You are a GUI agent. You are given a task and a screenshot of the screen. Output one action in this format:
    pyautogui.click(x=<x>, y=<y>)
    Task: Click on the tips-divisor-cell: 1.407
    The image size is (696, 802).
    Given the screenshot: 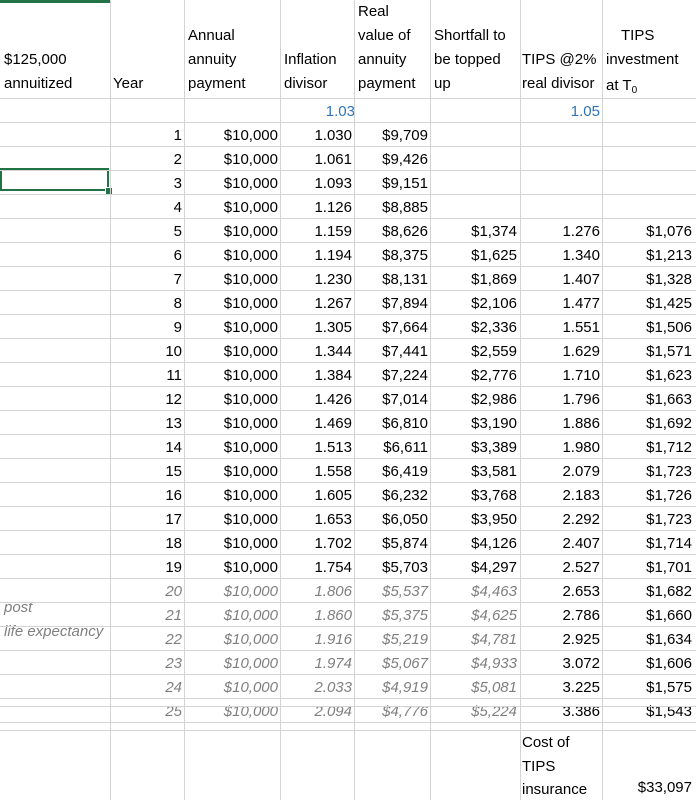 What is the action you would take?
    pyautogui.click(x=561, y=280)
    